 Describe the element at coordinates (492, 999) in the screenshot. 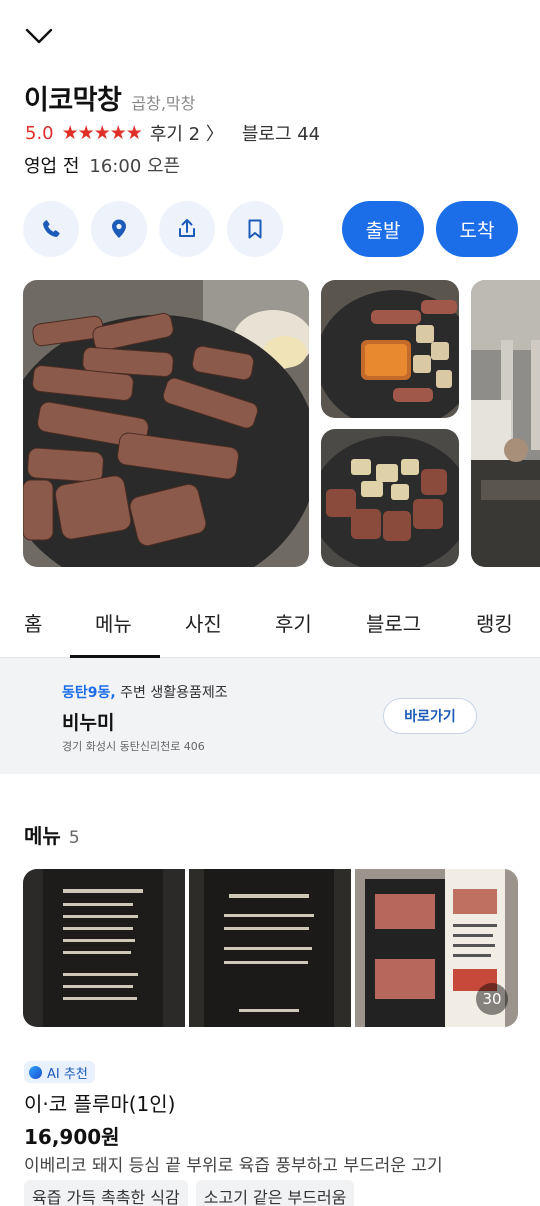

I see `menu-photo-count-badge: 30` at that location.